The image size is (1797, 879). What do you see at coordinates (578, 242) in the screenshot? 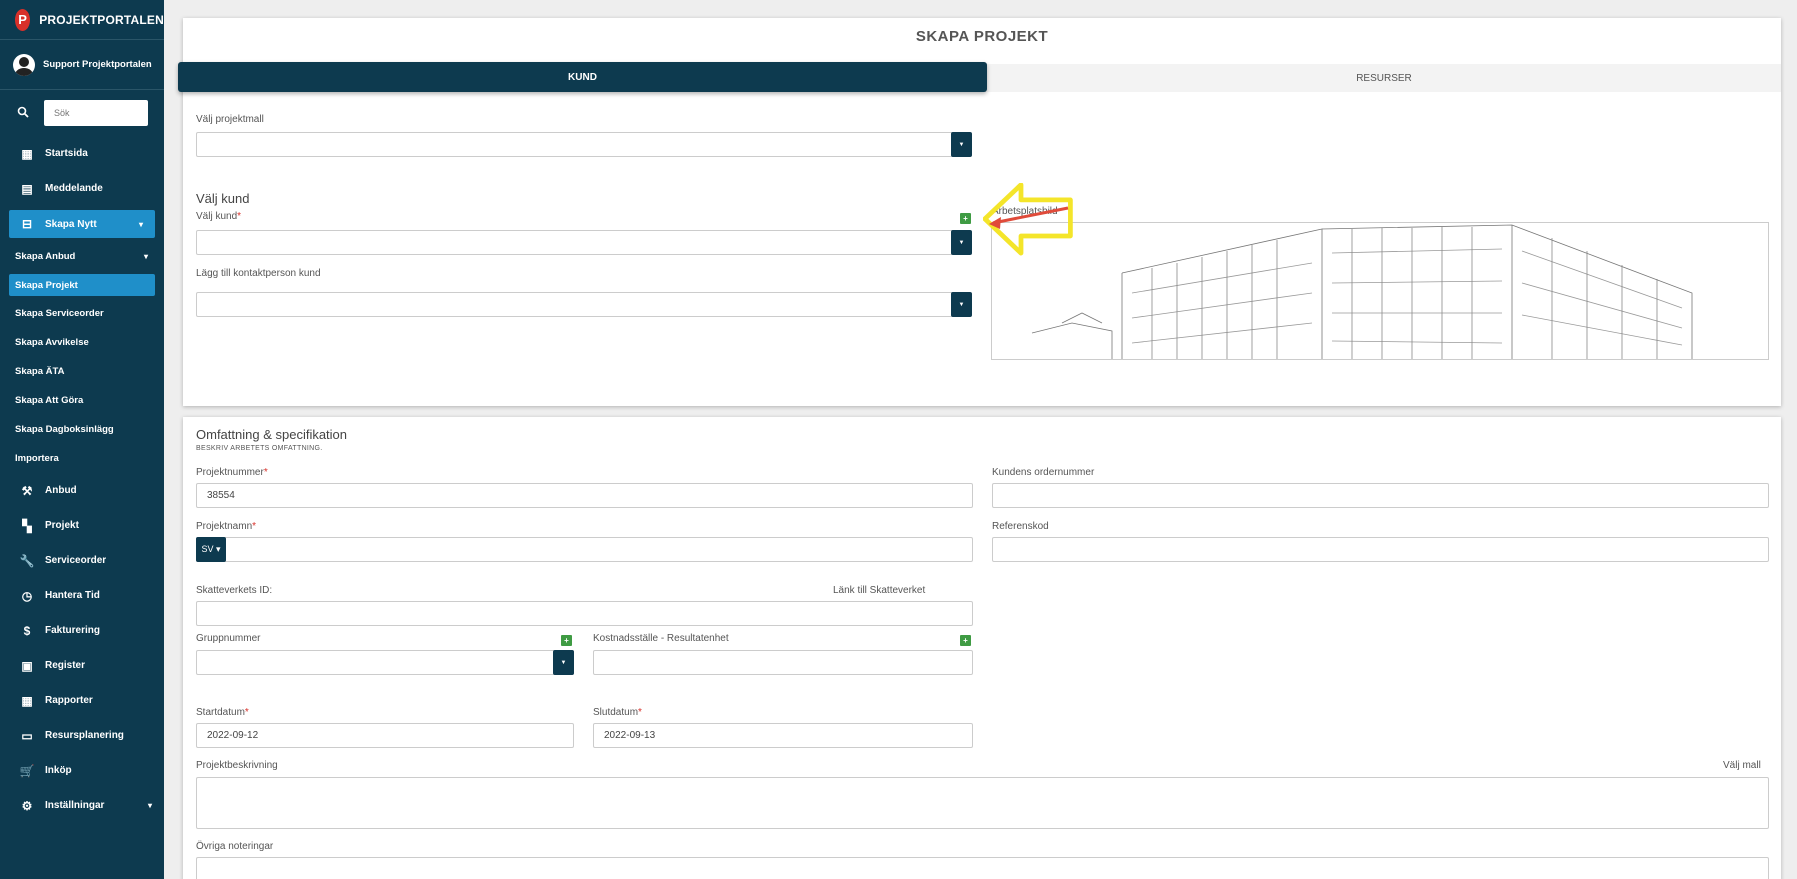
I see `valj-kund-select` at bounding box center [578, 242].